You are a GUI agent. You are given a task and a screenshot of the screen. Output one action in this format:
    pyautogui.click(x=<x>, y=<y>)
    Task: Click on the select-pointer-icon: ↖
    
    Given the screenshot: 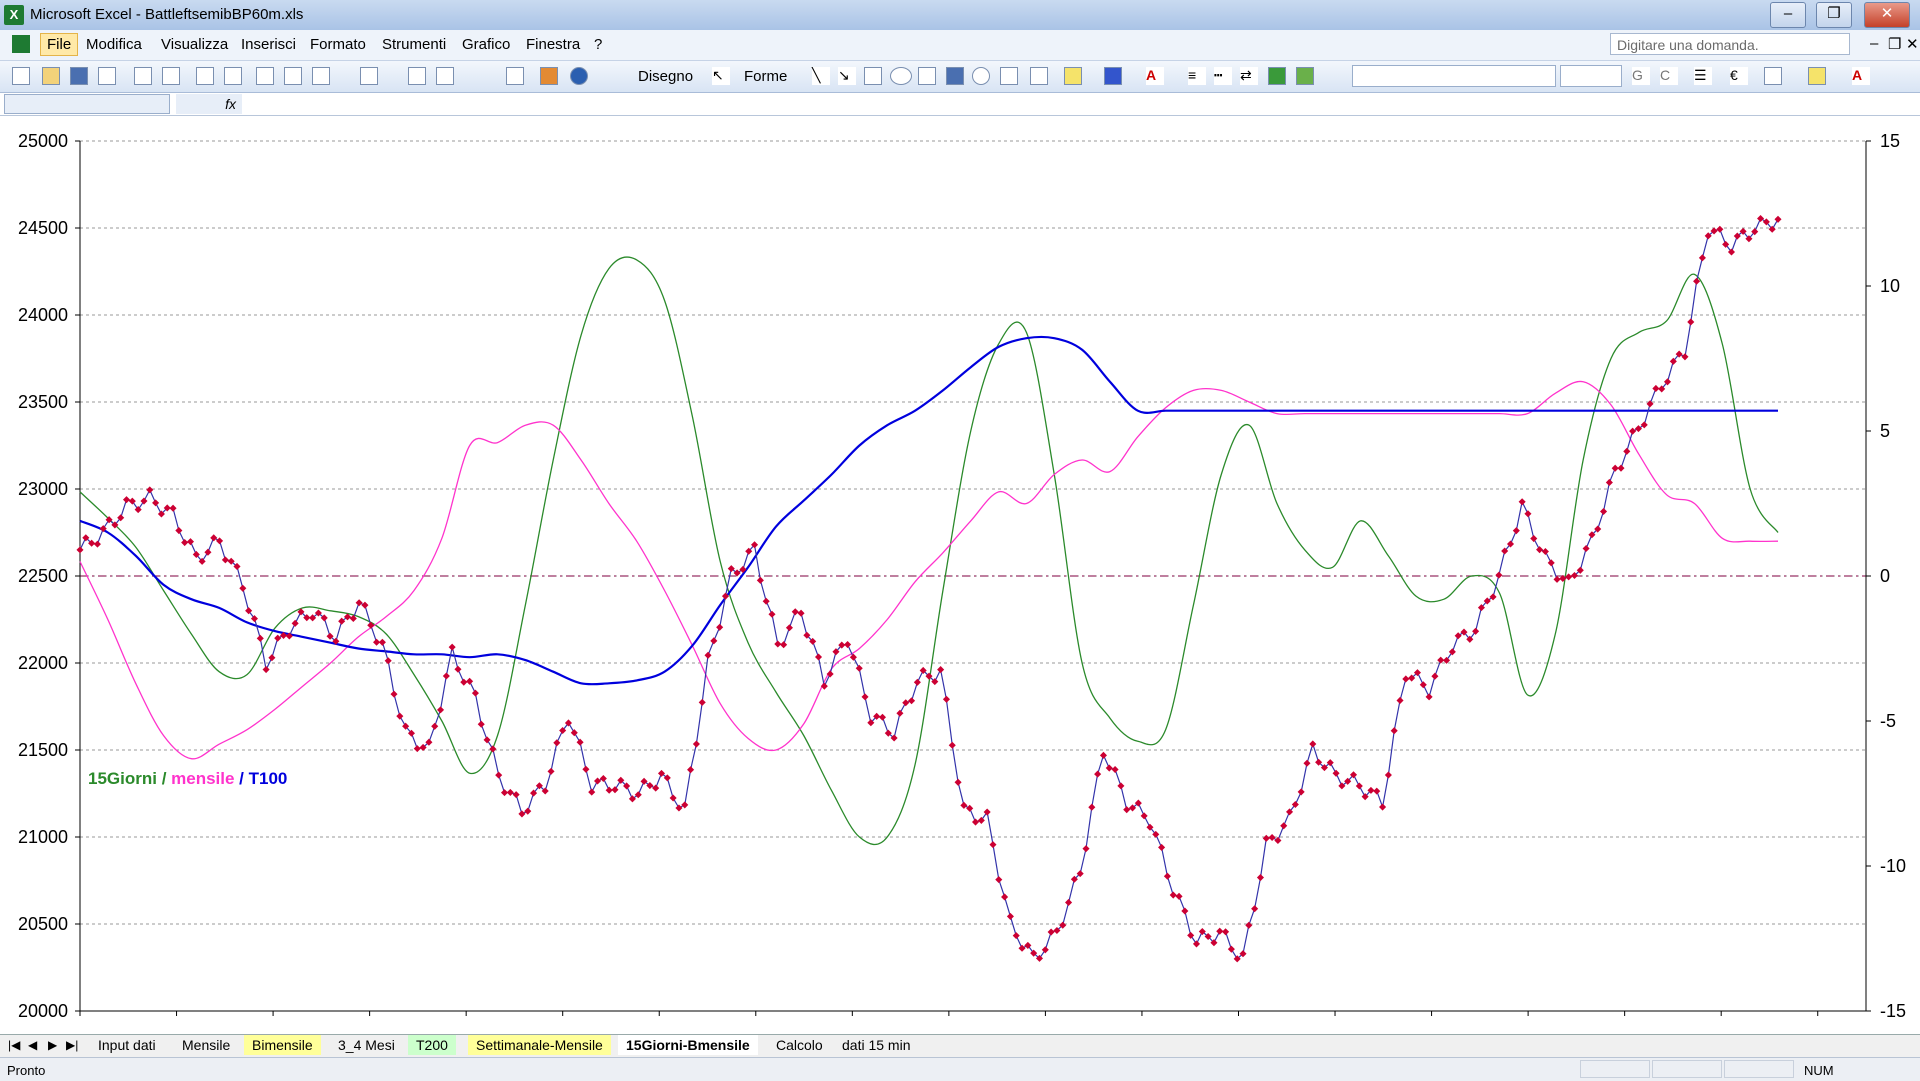 What is the action you would take?
    pyautogui.click(x=721, y=76)
    